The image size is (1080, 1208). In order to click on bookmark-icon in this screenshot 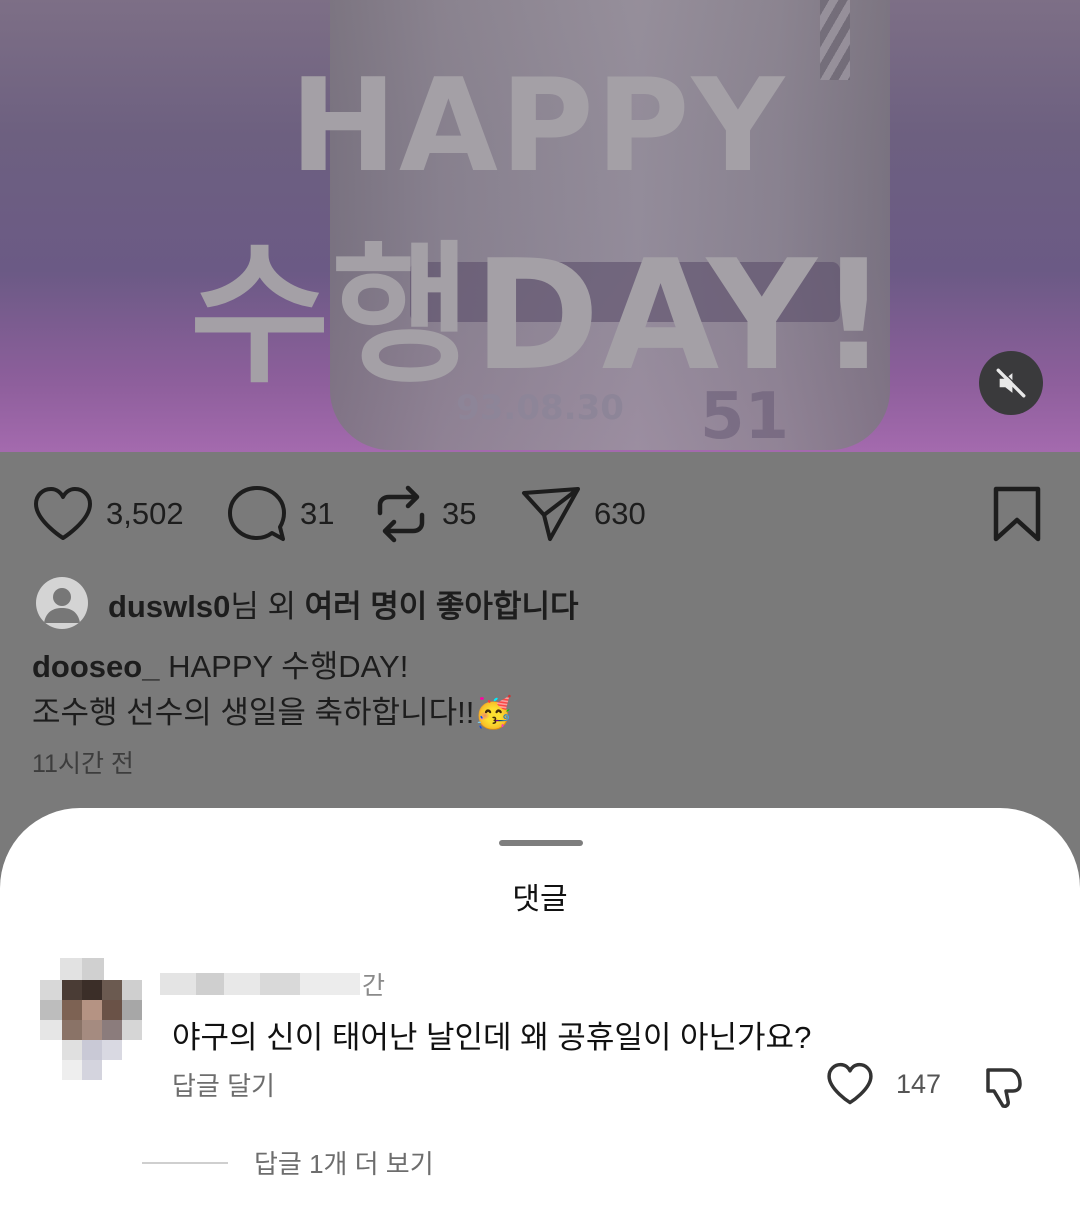, I will do `click(1017, 514)`.